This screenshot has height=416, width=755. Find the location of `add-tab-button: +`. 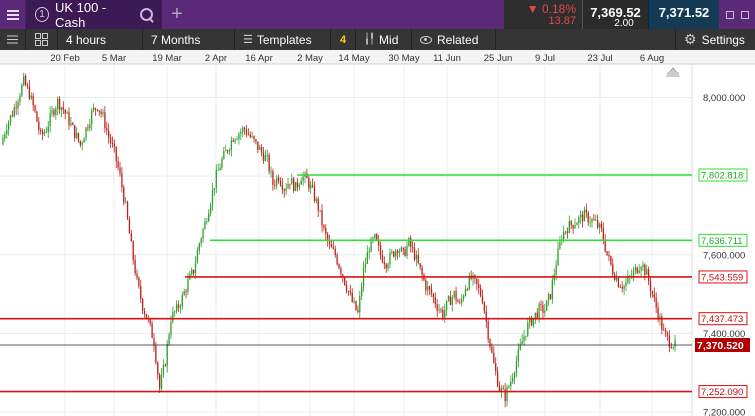

add-tab-button: + is located at coordinates (177, 14).